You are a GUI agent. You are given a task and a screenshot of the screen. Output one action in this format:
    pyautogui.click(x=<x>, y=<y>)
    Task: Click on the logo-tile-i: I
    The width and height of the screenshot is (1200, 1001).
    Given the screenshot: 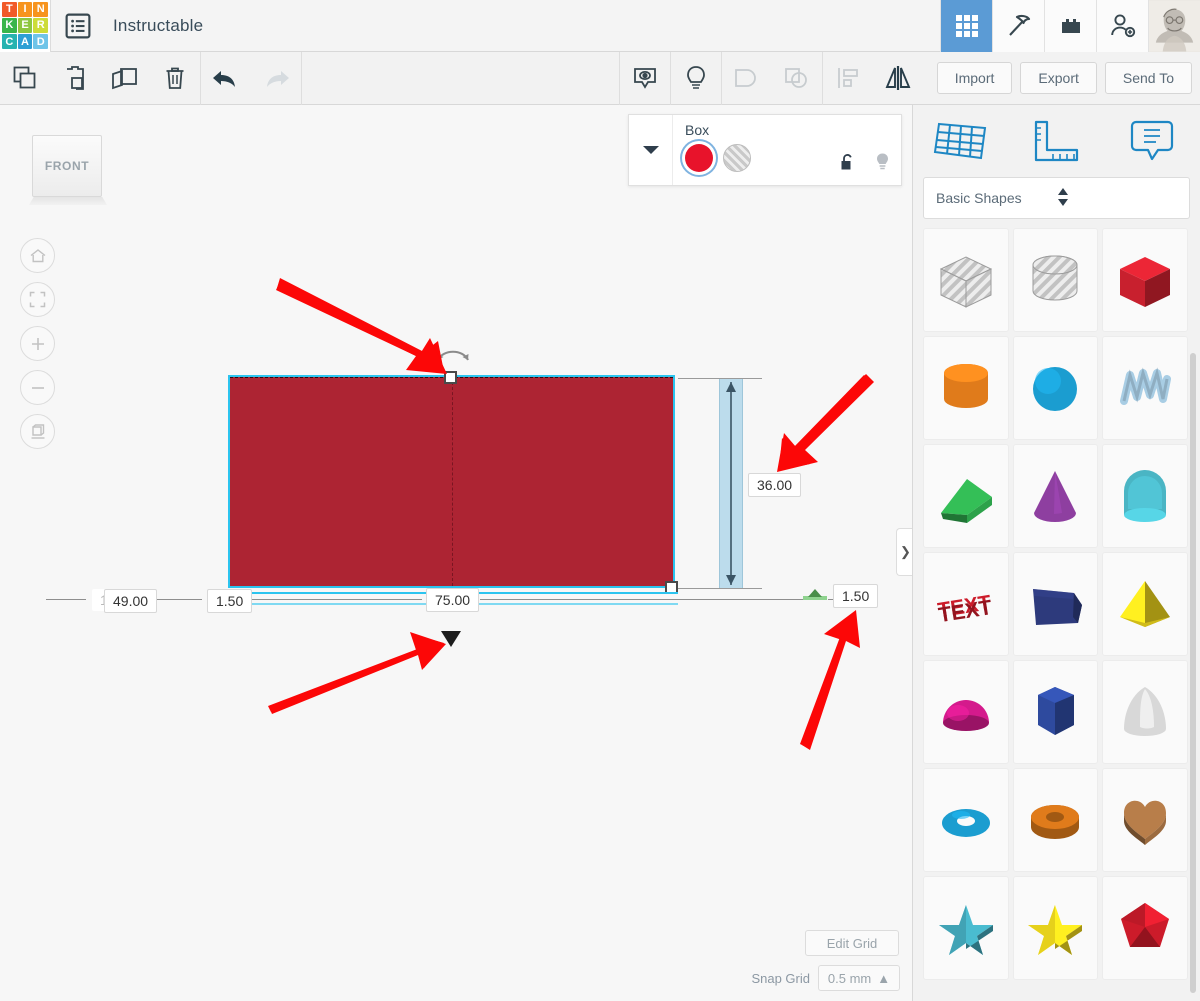 What is the action you would take?
    pyautogui.click(x=25, y=9)
    